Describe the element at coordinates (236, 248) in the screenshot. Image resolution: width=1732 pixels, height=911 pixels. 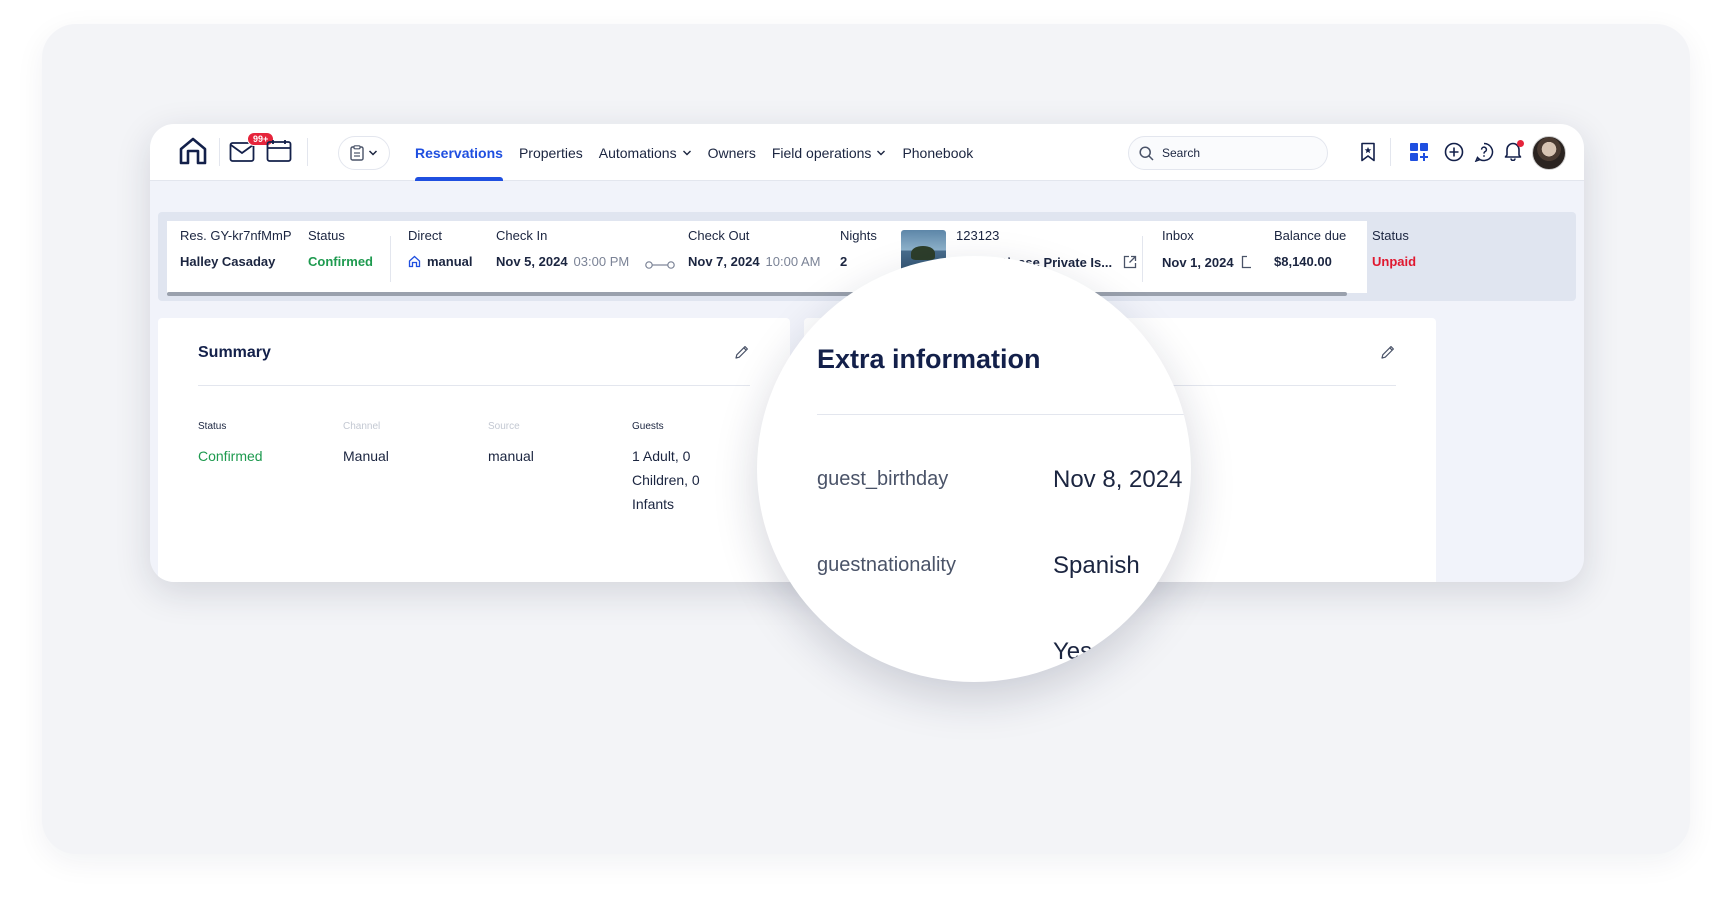
I see `res-id-block: Res. GY-kr7nfMmP Halley Casaday` at that location.